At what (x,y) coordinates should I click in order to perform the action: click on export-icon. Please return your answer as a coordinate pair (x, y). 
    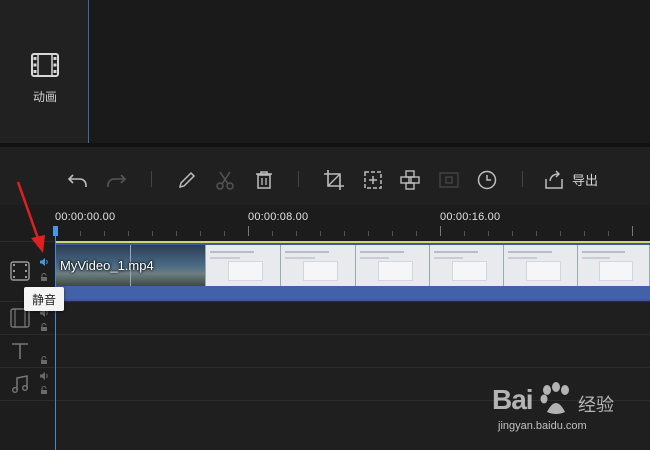
    Looking at the image, I should click on (554, 179).